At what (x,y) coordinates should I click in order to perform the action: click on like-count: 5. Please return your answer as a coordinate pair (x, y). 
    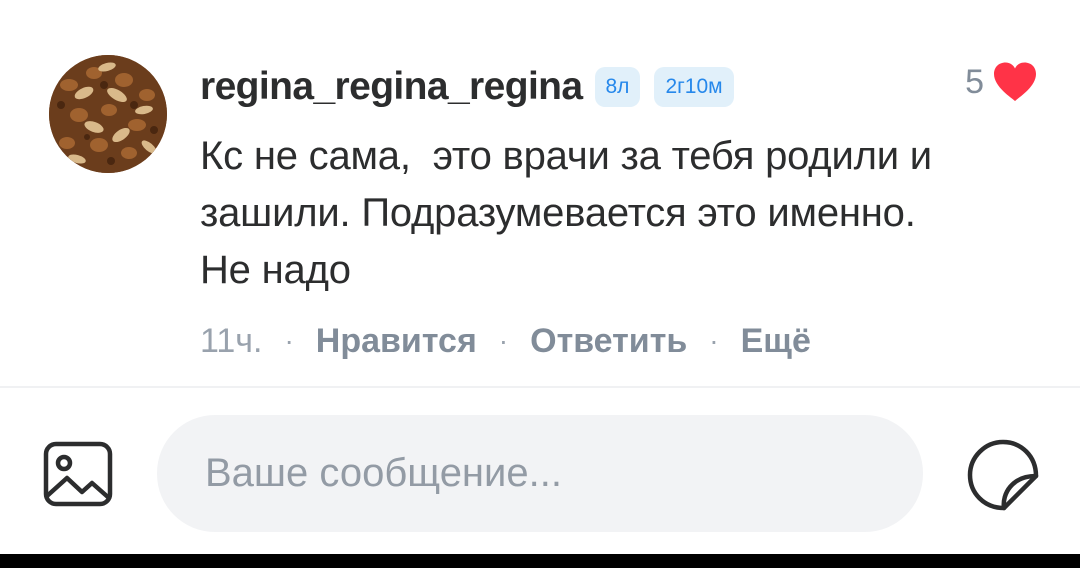
    Looking at the image, I should click on (974, 81).